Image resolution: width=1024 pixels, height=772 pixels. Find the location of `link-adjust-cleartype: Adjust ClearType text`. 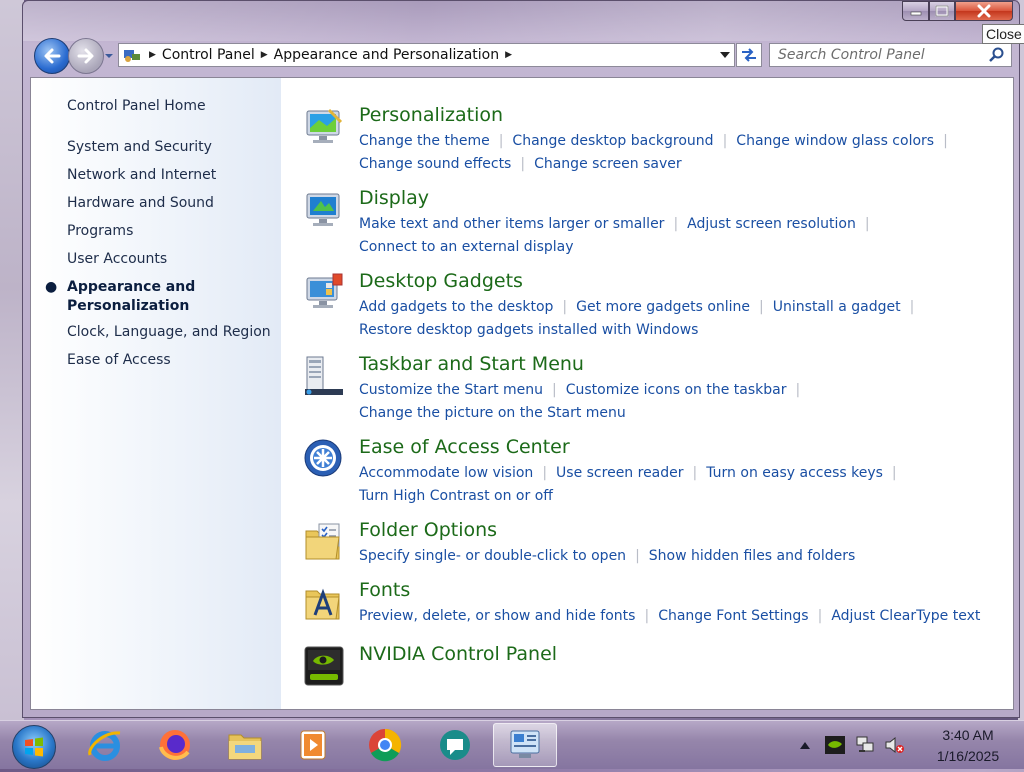

link-adjust-cleartype: Adjust ClearType text is located at coordinates (905, 616).